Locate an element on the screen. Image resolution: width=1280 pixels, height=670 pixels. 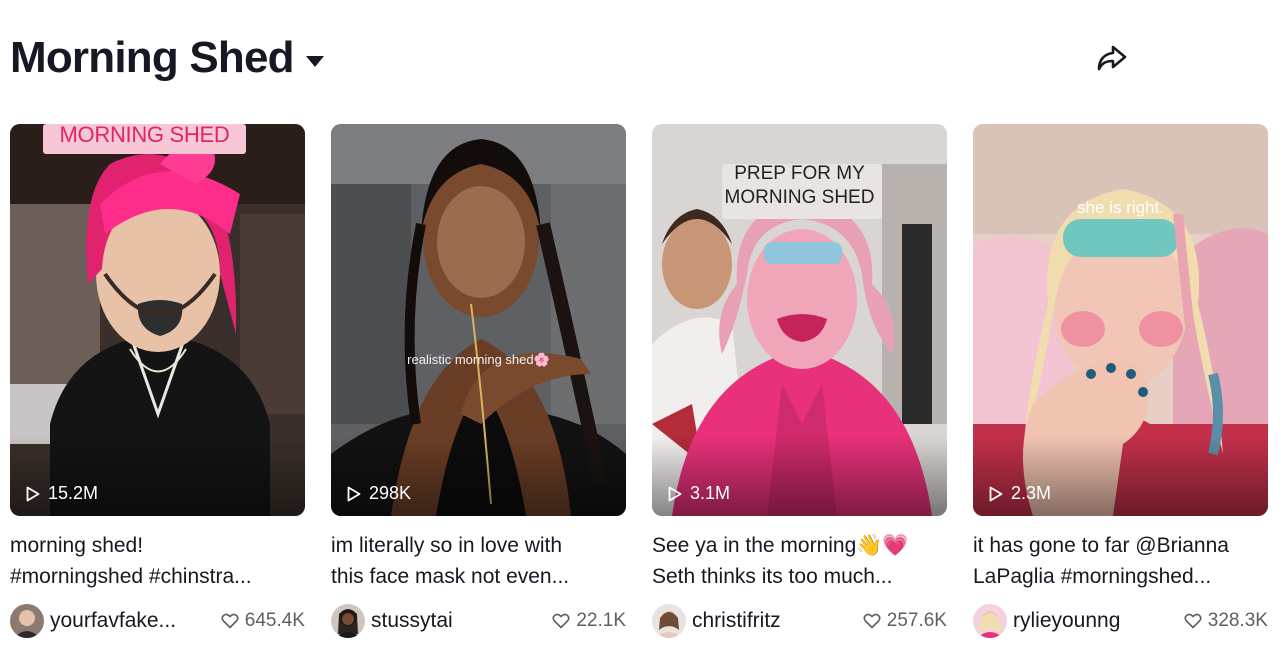
view-count-text: 3.1M is located at coordinates (710, 493).